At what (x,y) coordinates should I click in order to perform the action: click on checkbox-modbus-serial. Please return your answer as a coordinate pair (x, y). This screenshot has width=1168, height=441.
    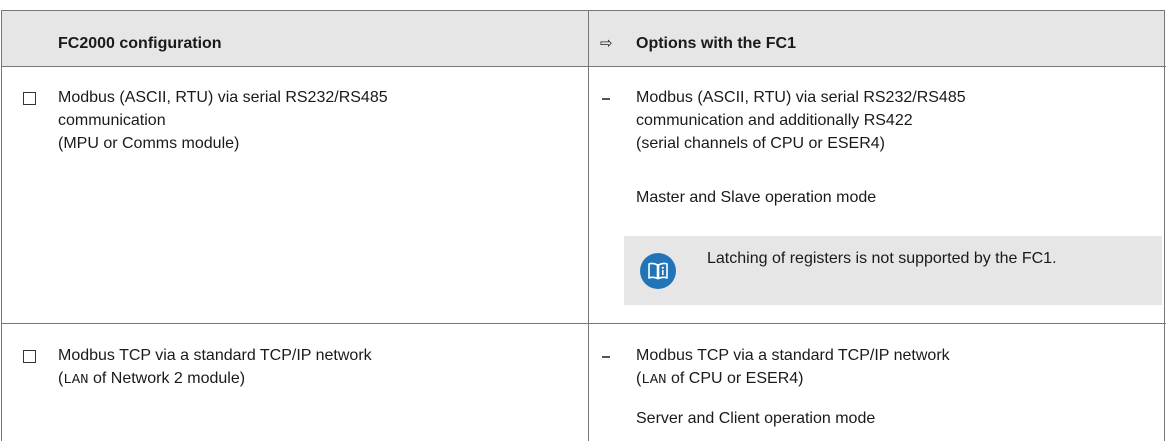
    Looking at the image, I should click on (29, 98).